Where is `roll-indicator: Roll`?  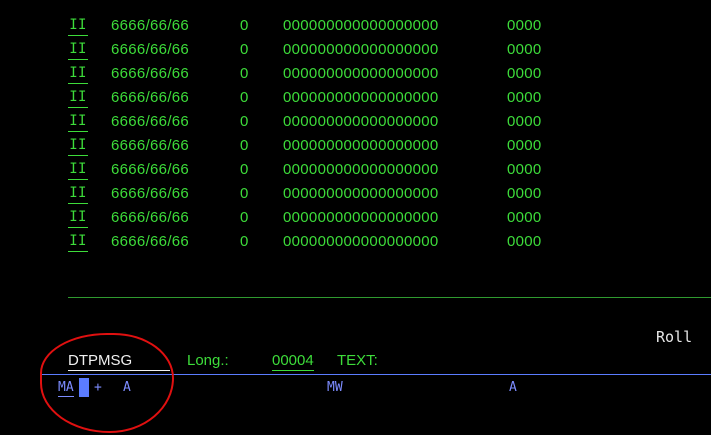
roll-indicator: Roll is located at coordinates (674, 337).